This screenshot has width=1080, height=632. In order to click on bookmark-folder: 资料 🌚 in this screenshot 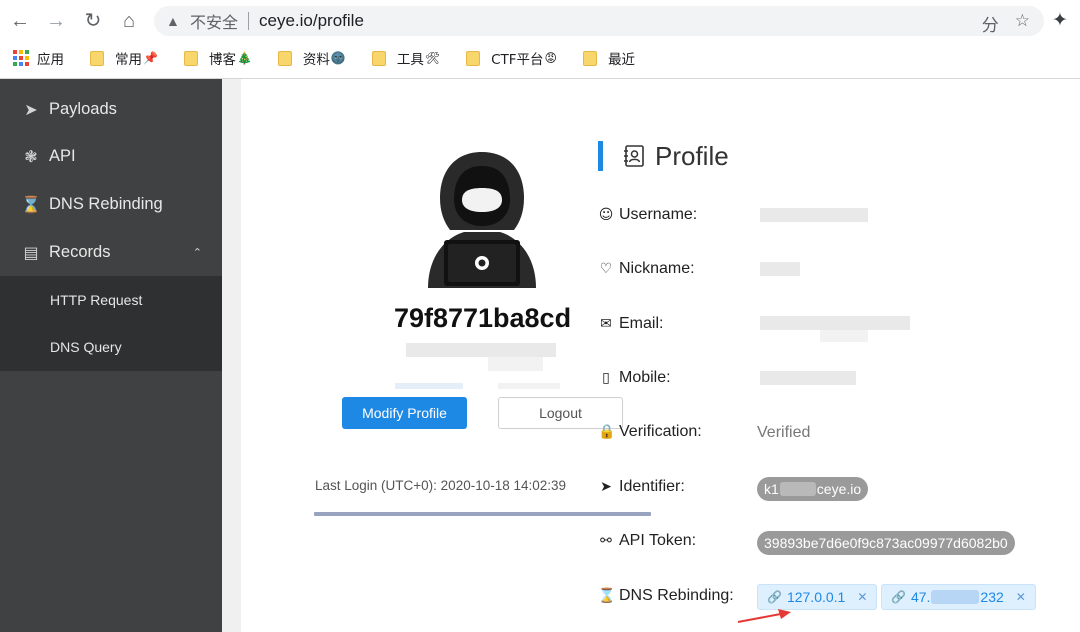, I will do `click(311, 58)`.